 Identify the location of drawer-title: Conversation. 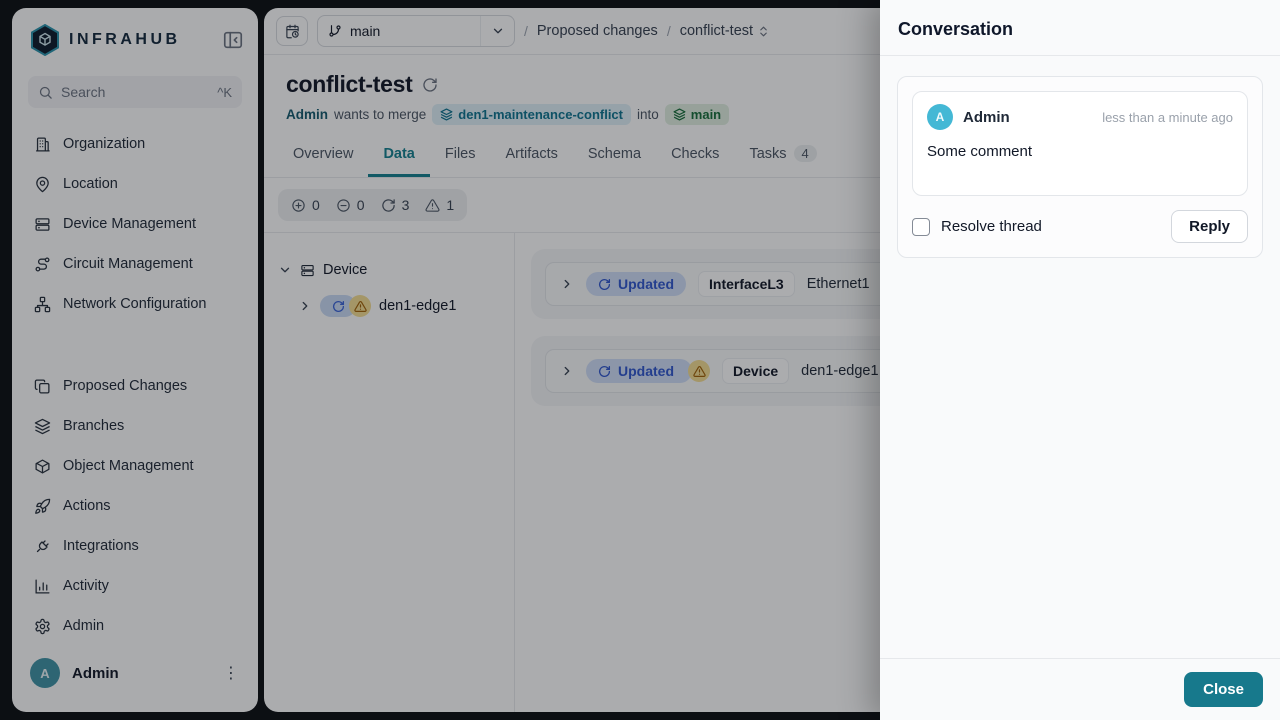
(956, 29).